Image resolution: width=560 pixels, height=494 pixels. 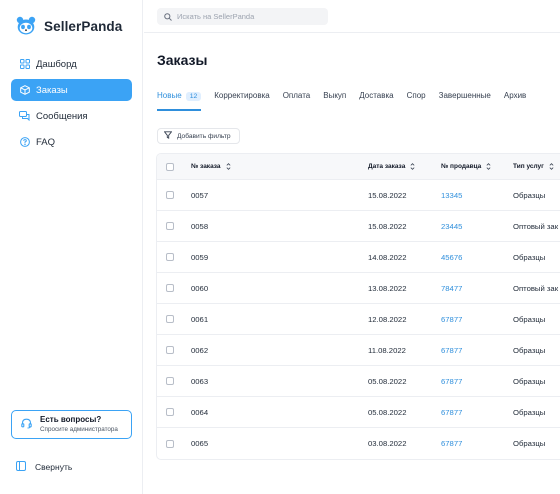 I want to click on tab-label: Корректировка, so click(x=242, y=95).